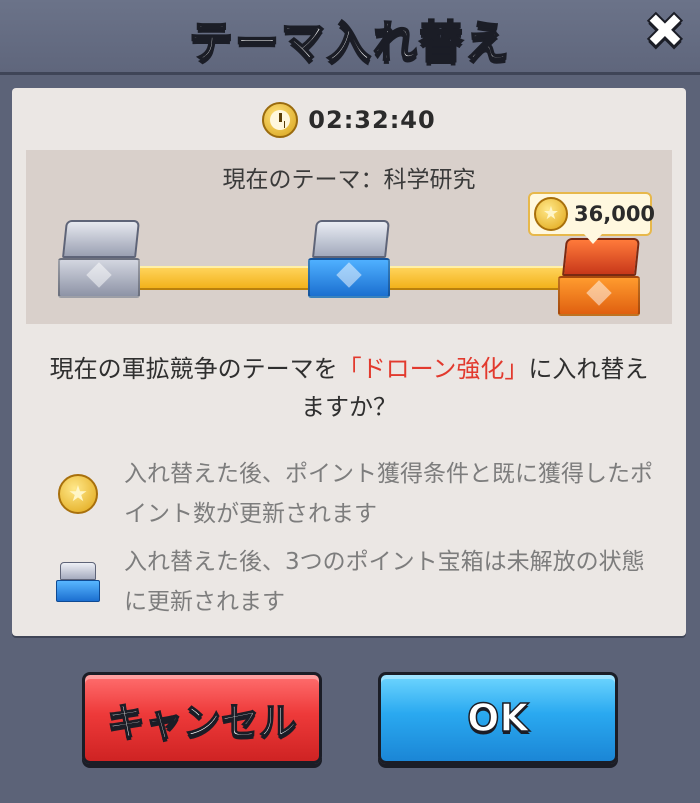 This screenshot has height=803, width=700. Describe the element at coordinates (433, 369) in the screenshot. I see `question-highlight: 「ドローン強化」` at that location.